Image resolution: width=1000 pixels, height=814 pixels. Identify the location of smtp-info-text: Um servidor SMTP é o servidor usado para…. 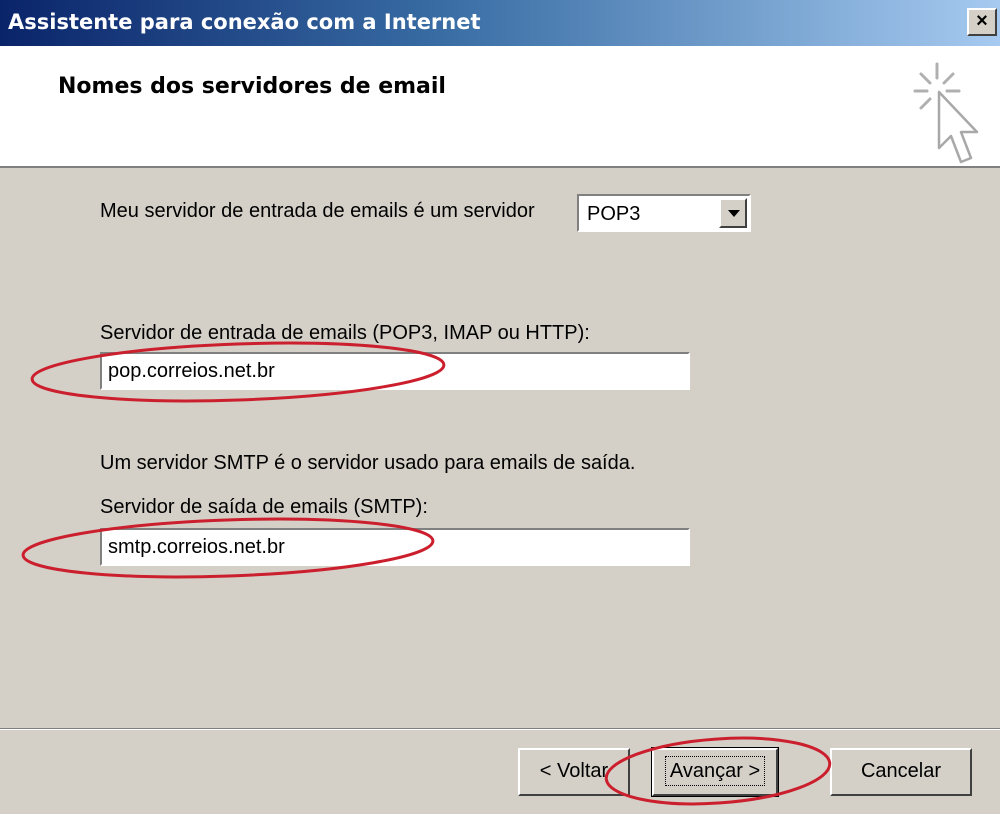
(368, 463).